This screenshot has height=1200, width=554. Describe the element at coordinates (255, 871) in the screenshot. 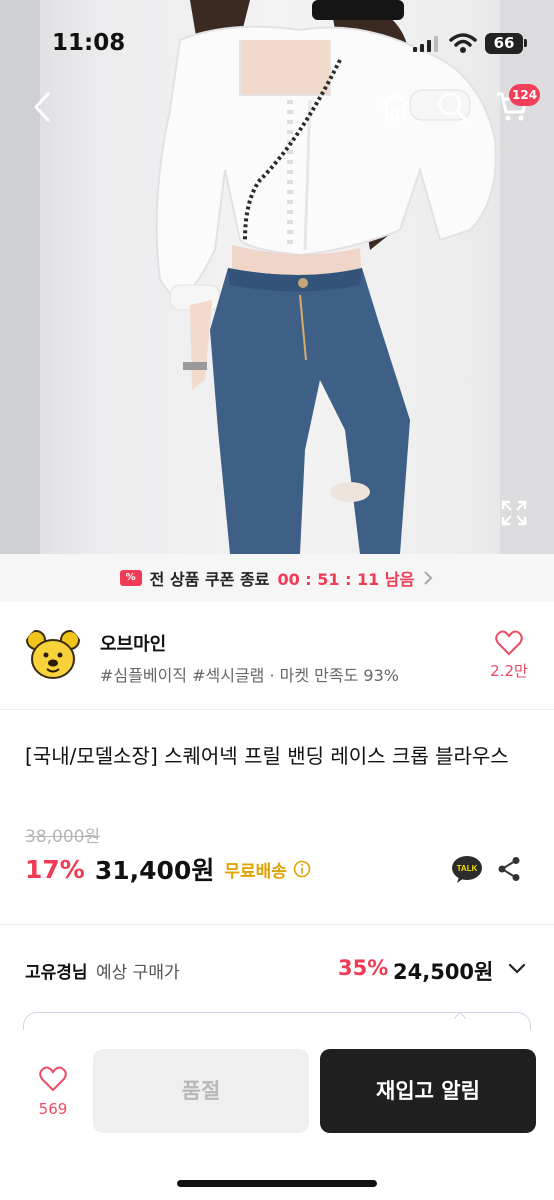

I see `free-shipping-label: 무료배송` at that location.